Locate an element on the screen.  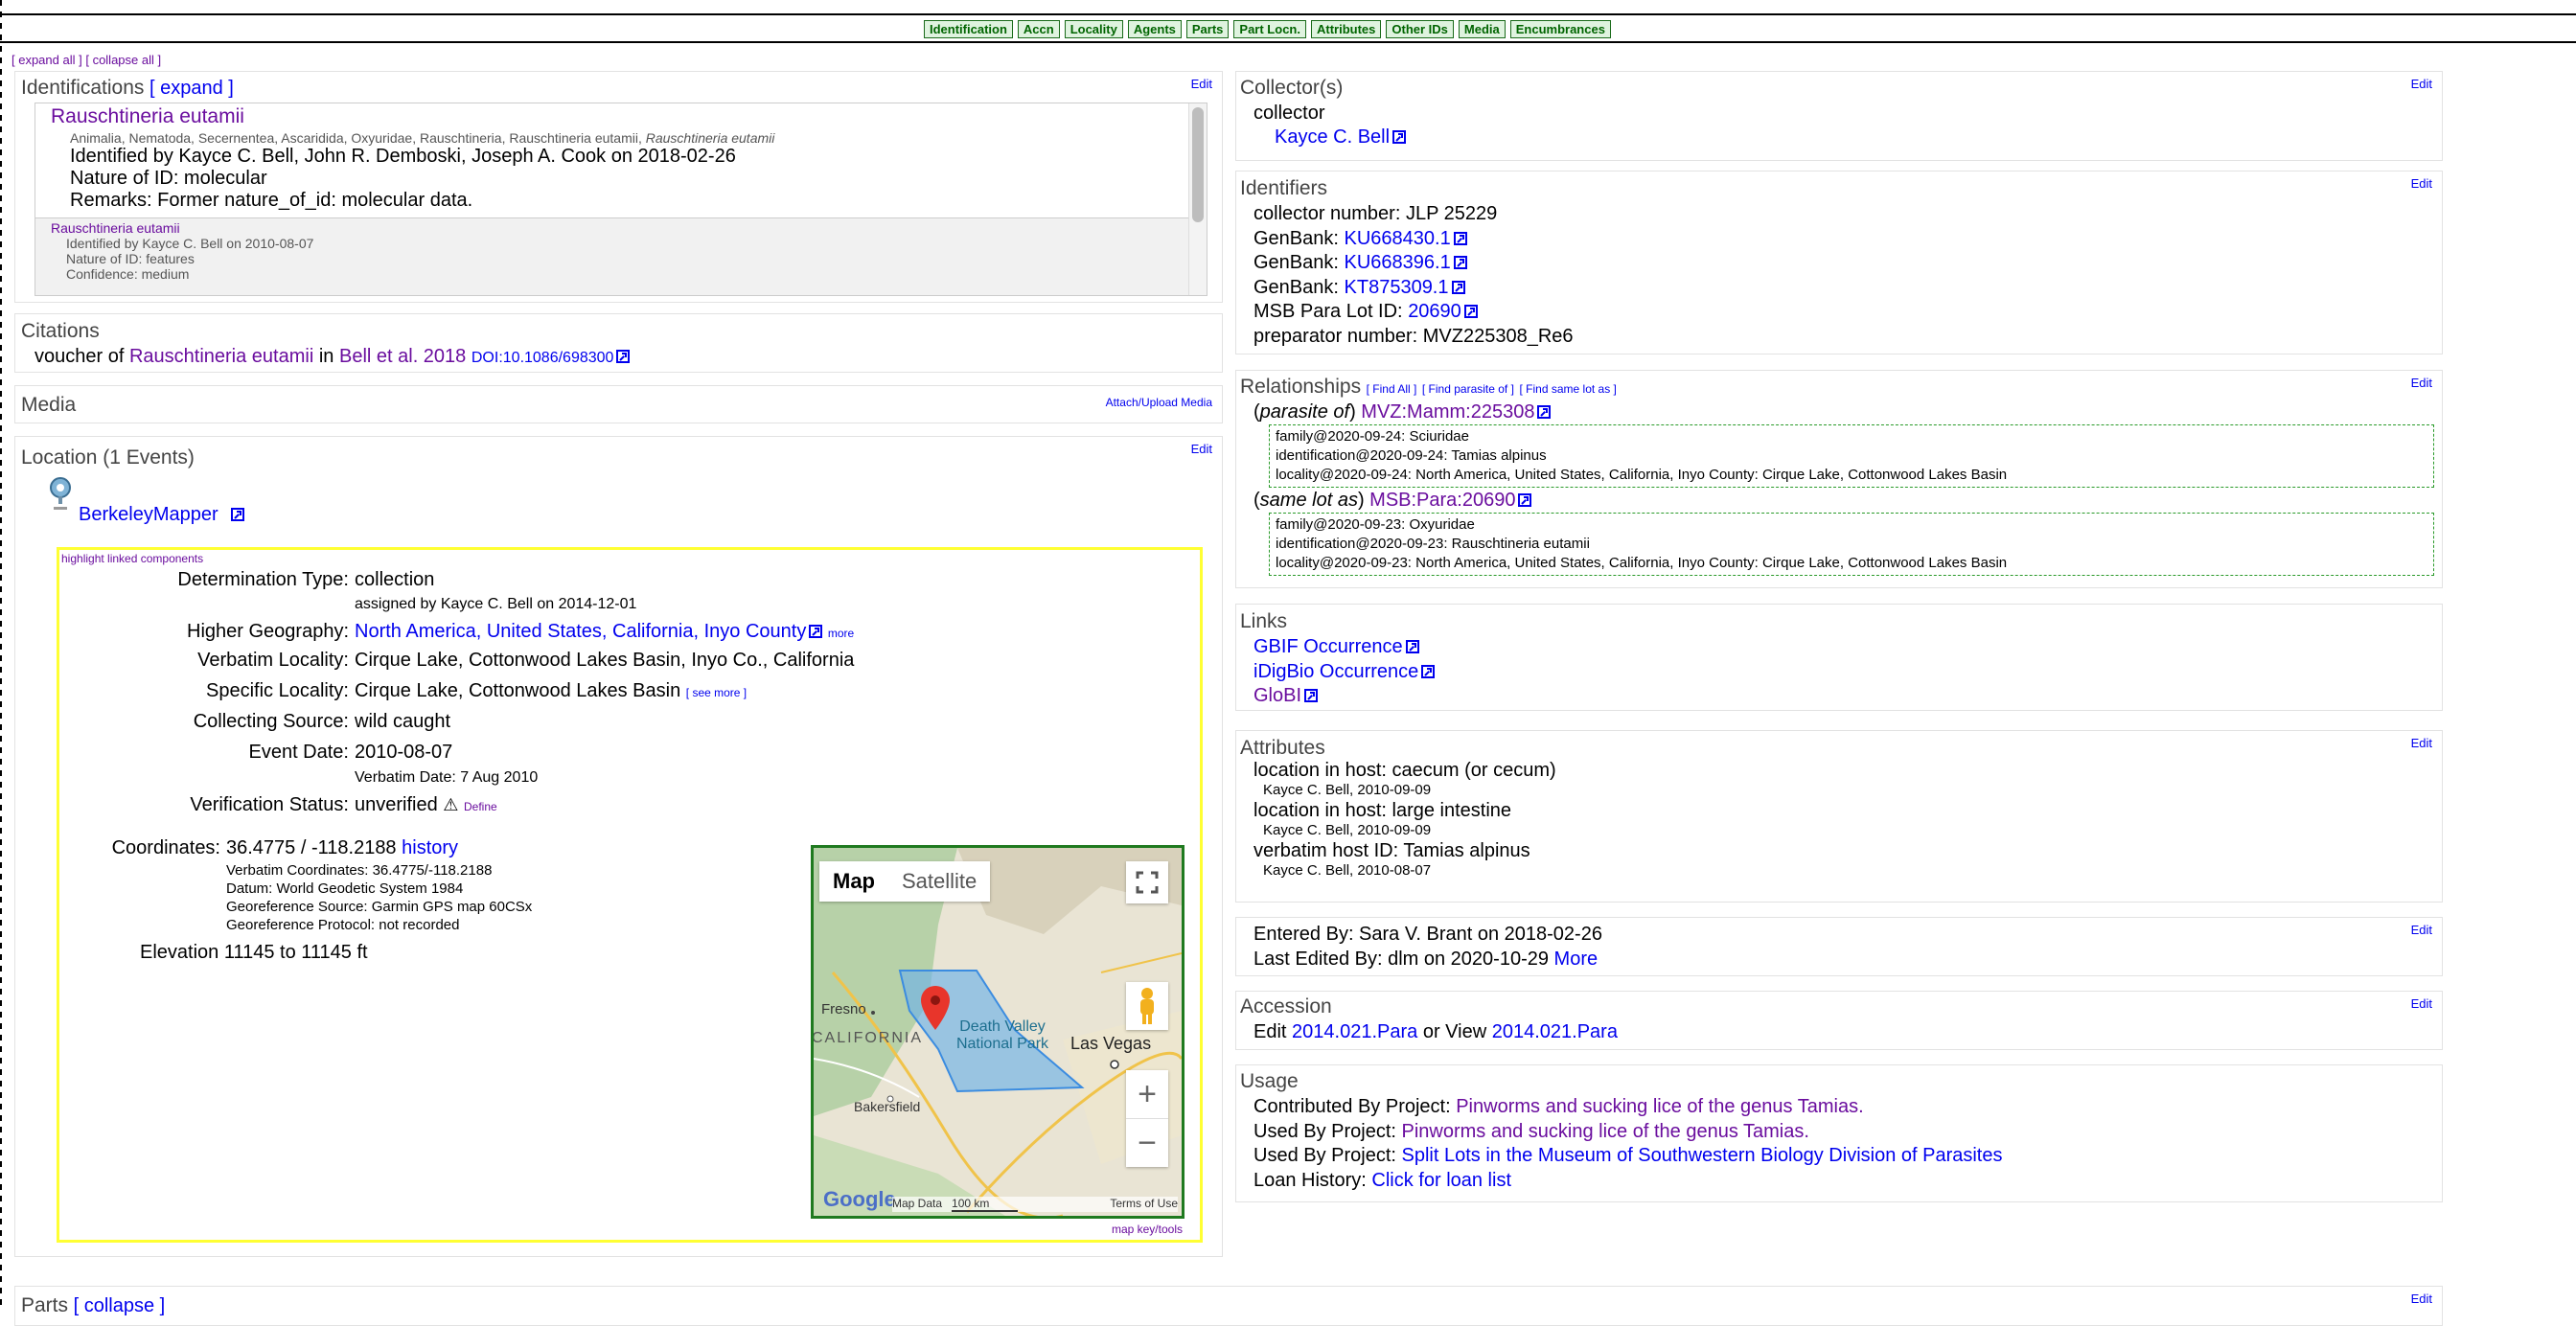
identifiers-edit-link: Edit is located at coordinates (2421, 183).